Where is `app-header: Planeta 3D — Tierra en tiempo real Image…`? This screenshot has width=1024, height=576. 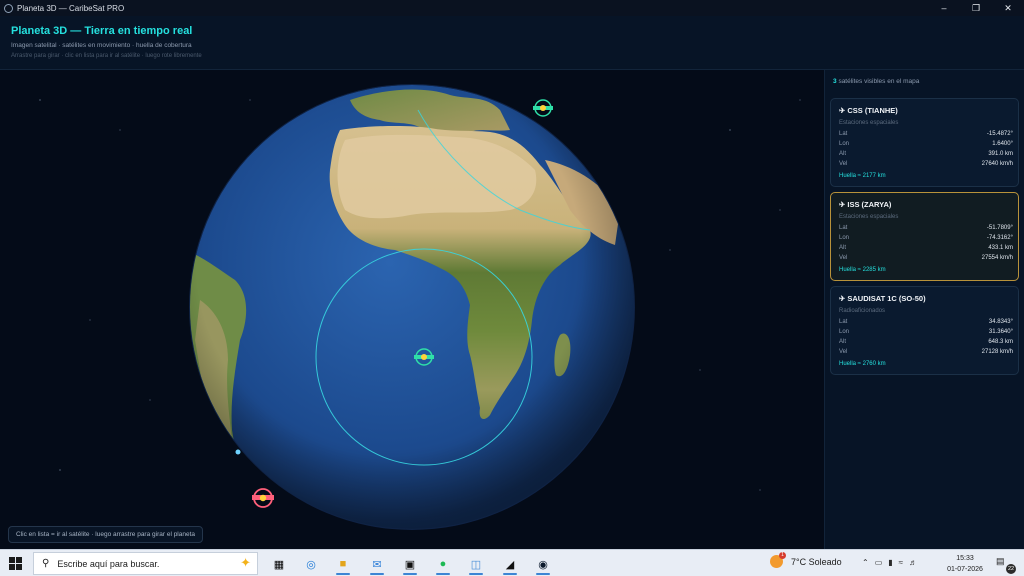
app-header: Planeta 3D — Tierra en tiempo real Image… is located at coordinates (512, 43).